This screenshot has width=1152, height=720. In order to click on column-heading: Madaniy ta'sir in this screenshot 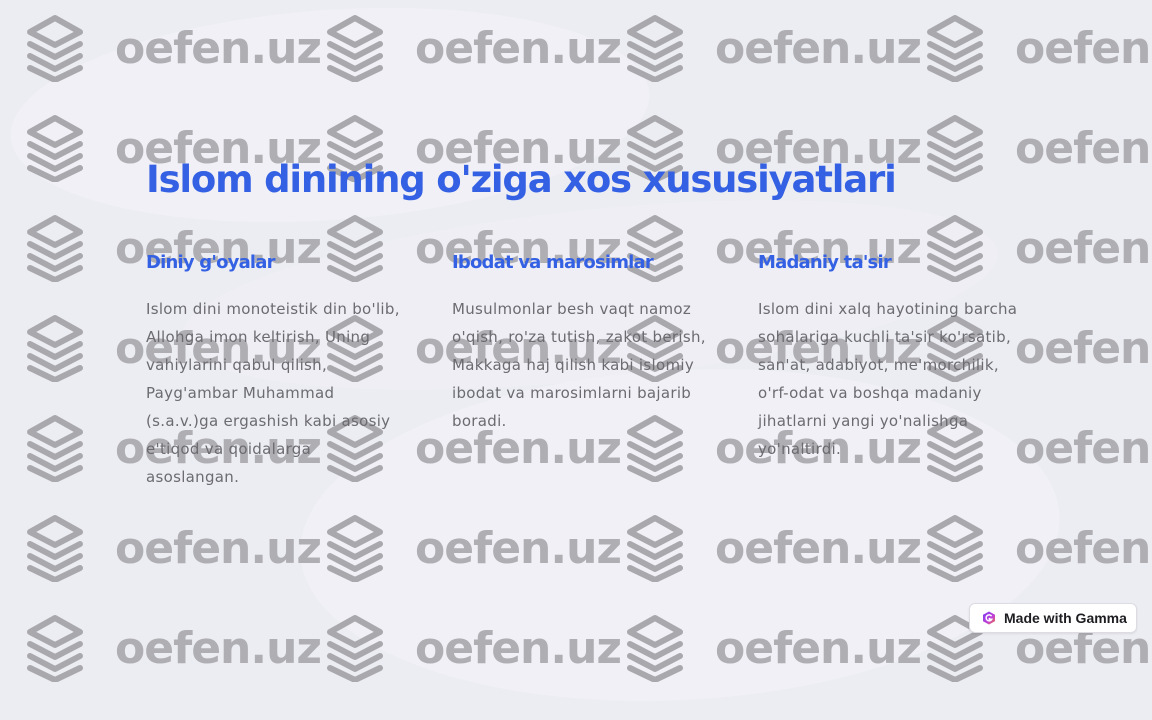, I will do `click(825, 262)`.